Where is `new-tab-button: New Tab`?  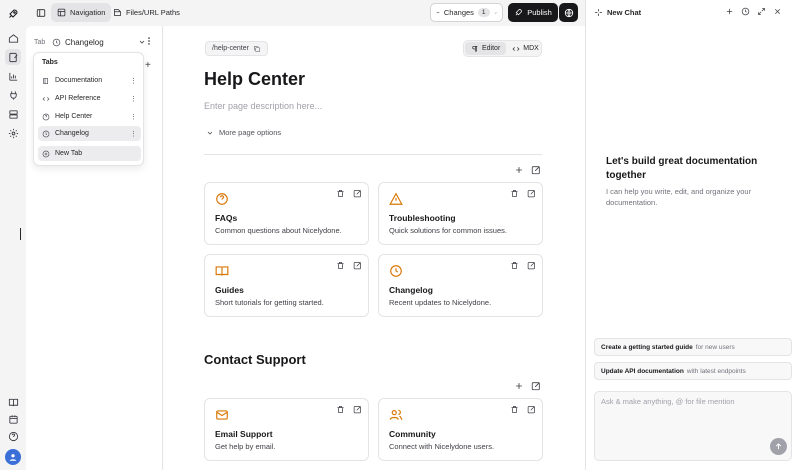 new-tab-button: New Tab is located at coordinates (89, 153).